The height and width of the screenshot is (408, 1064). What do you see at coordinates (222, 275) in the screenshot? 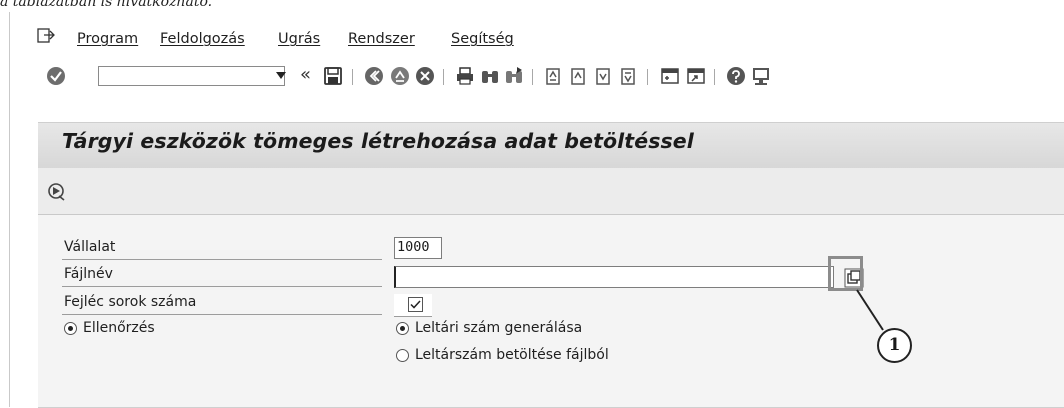
I see `filename-label-row: Fájlnév` at bounding box center [222, 275].